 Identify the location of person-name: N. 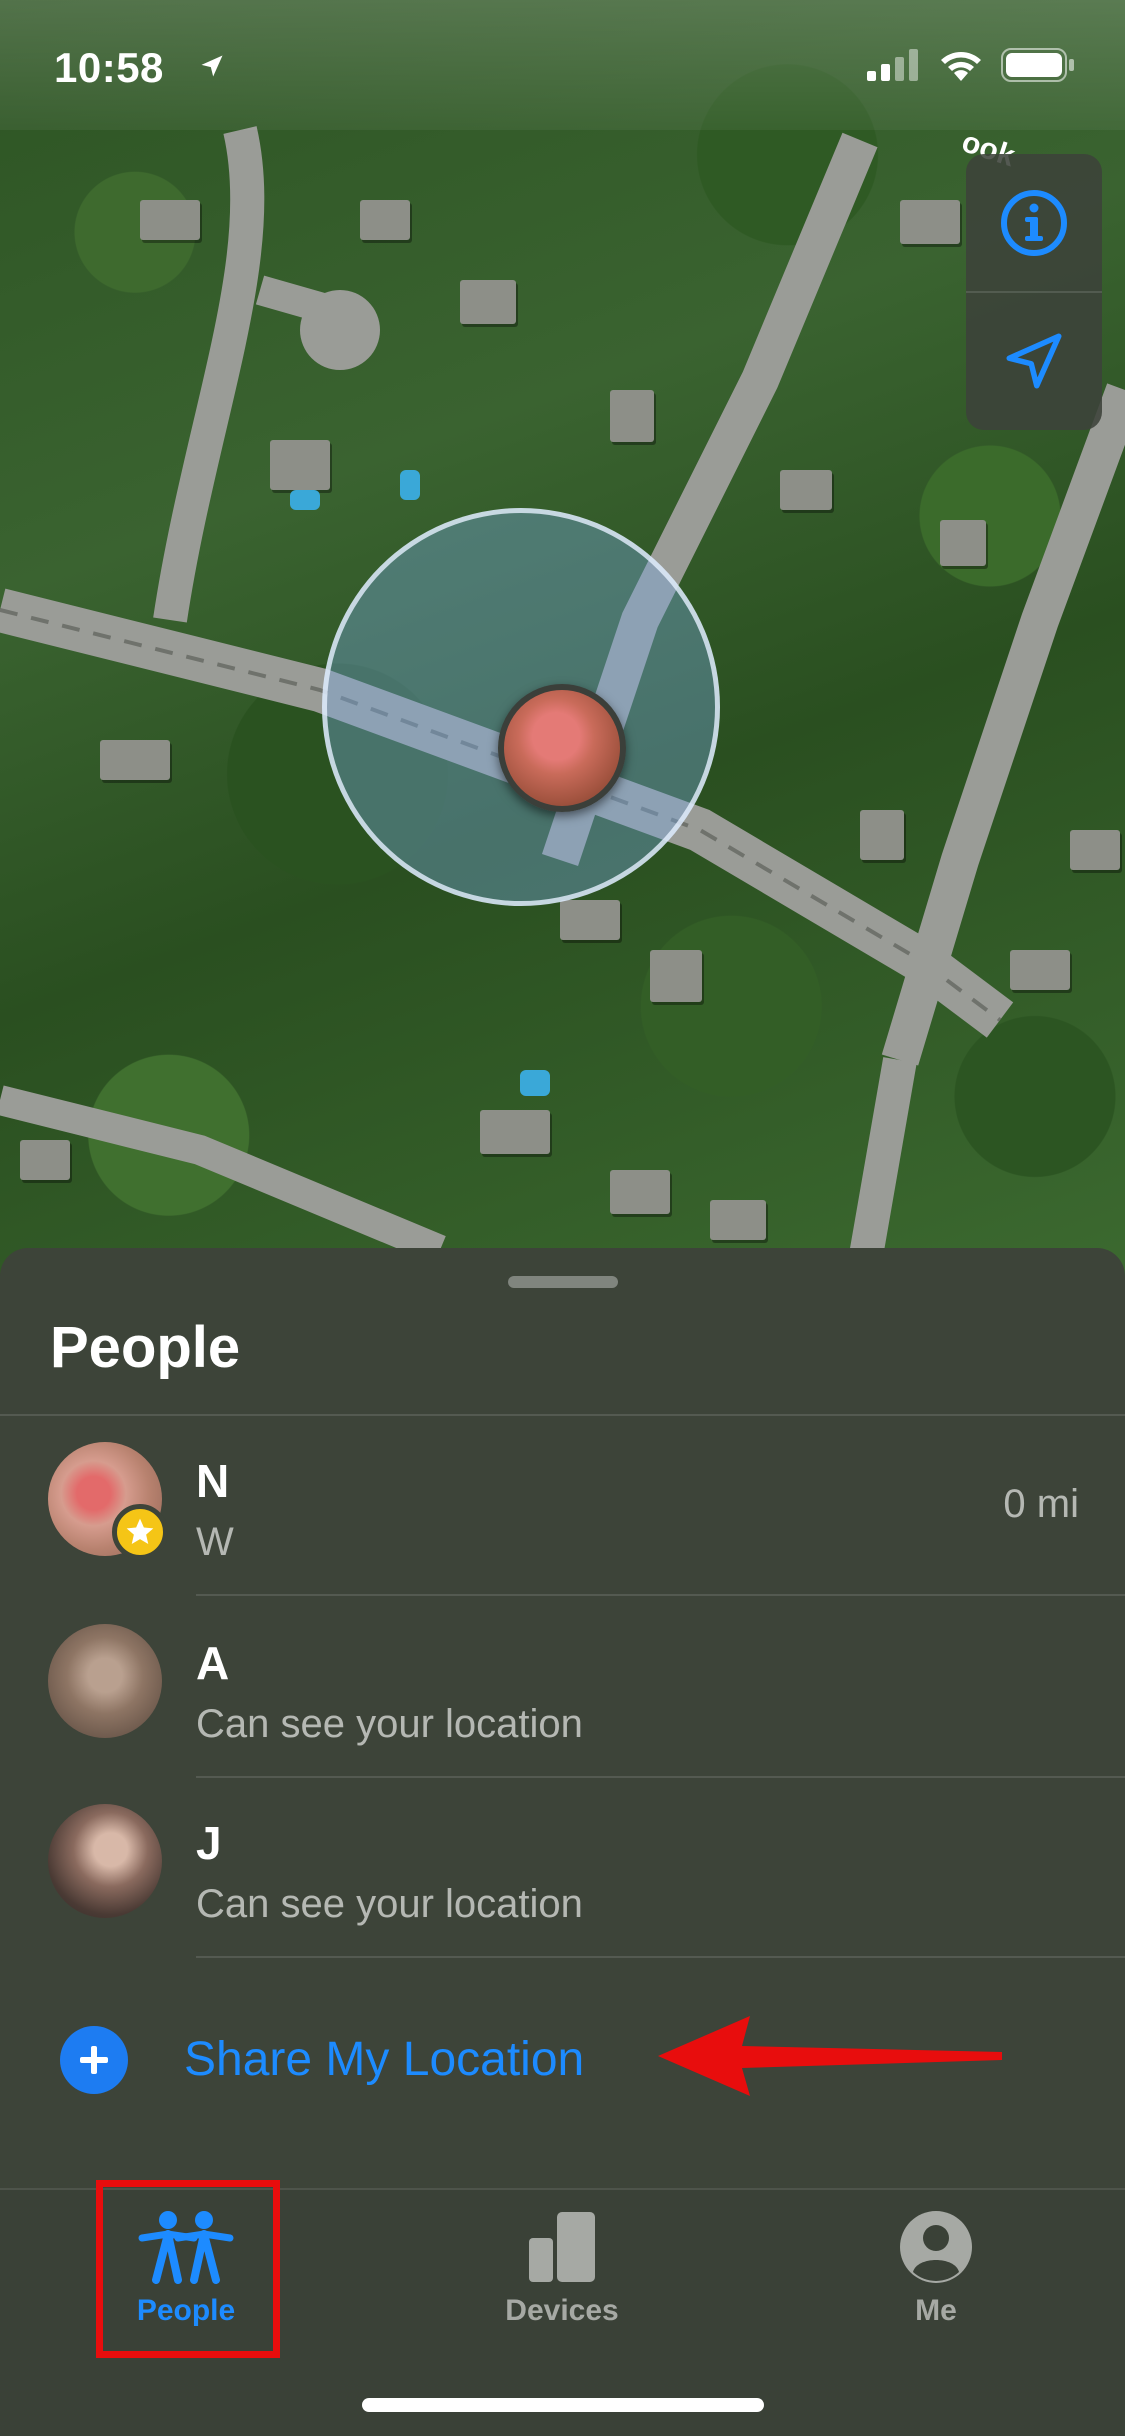
(213, 1481).